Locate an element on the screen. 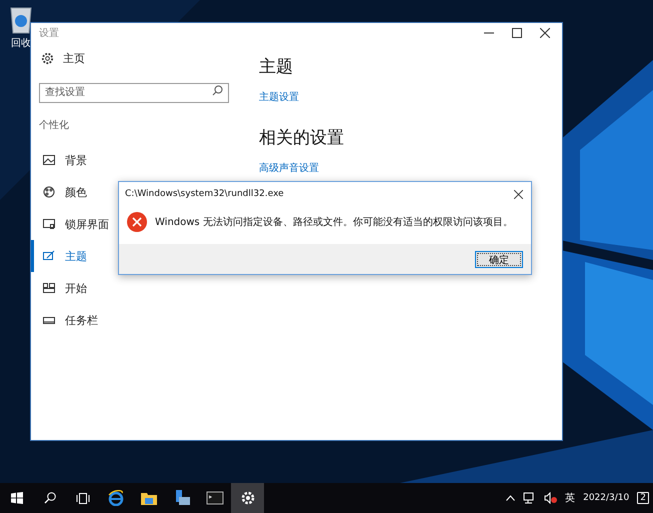 The image size is (653, 513). dialog-title: C:\Windows\system32\rundll32.exe is located at coordinates (204, 194).